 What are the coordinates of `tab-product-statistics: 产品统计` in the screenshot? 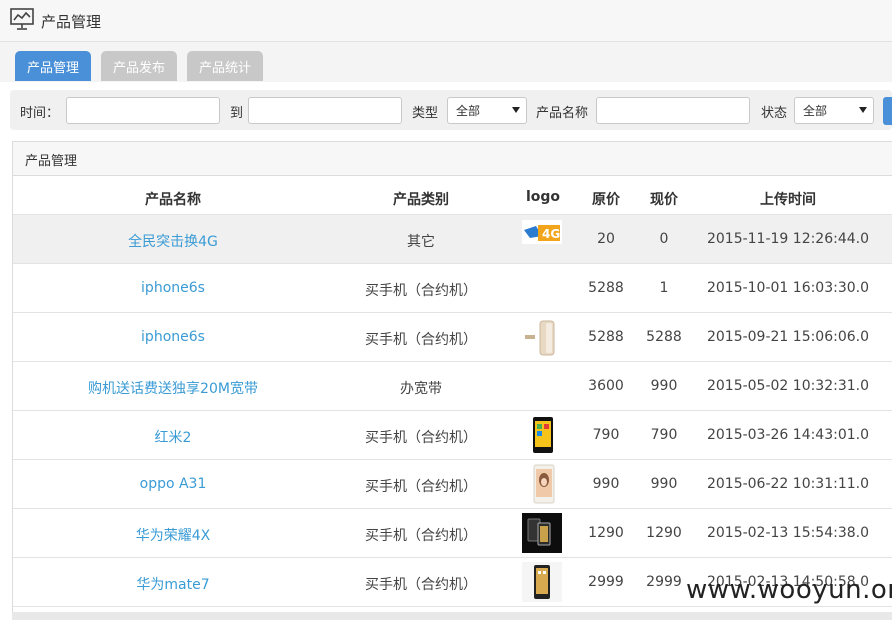 It's located at (225, 66).